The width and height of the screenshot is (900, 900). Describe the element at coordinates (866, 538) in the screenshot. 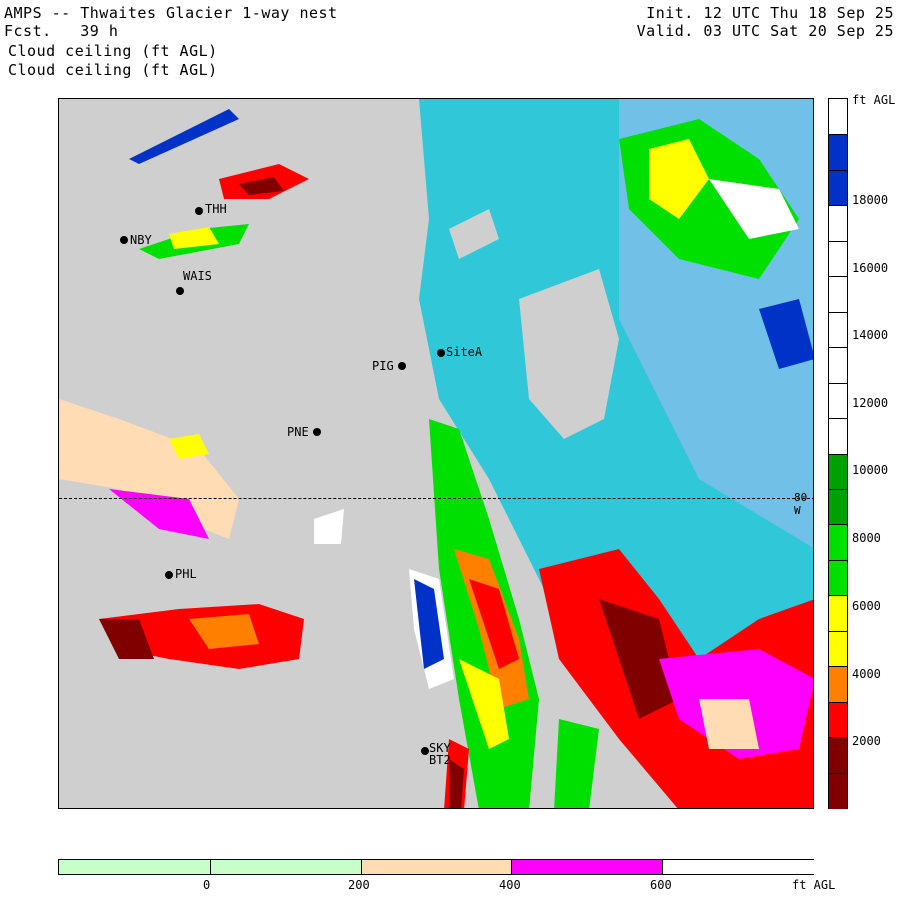

I see `colorbar-tick-8000: 8000` at that location.